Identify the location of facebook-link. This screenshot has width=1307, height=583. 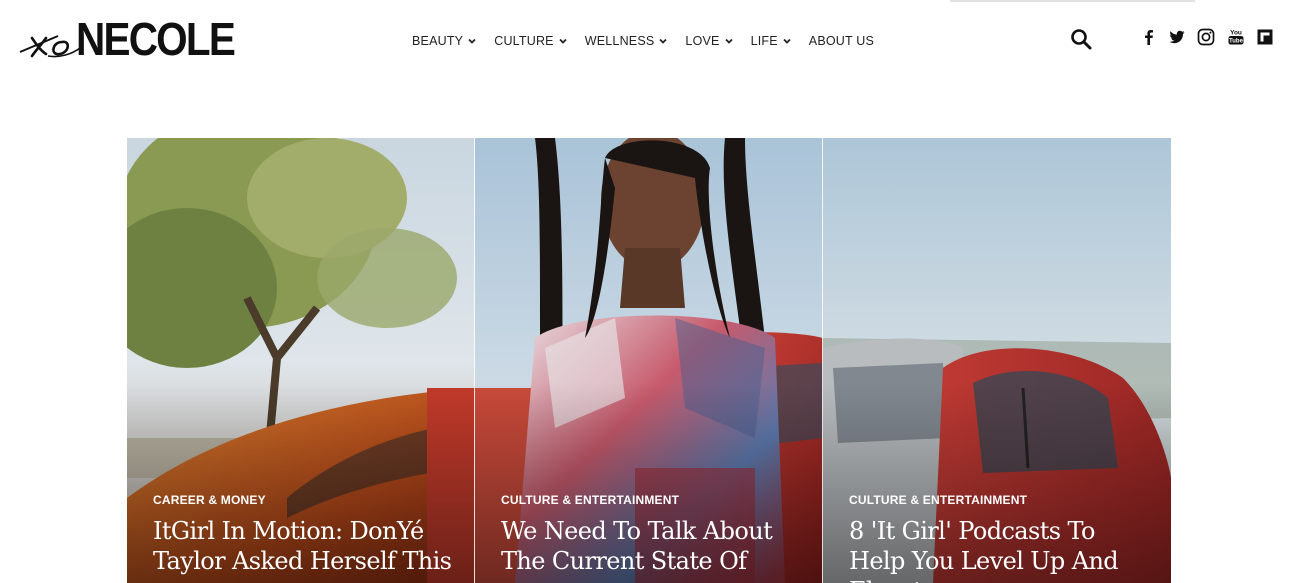
(1149, 37).